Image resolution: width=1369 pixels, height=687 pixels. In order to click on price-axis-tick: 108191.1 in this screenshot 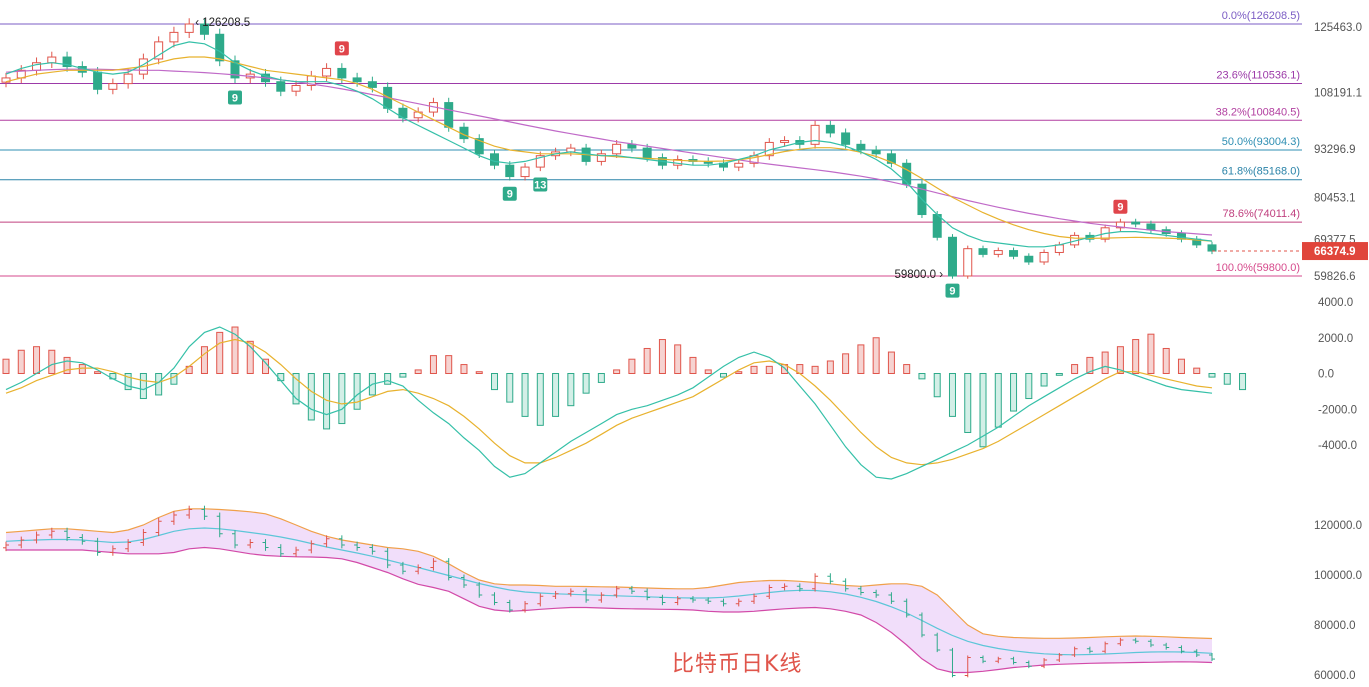, I will do `click(1338, 93)`.